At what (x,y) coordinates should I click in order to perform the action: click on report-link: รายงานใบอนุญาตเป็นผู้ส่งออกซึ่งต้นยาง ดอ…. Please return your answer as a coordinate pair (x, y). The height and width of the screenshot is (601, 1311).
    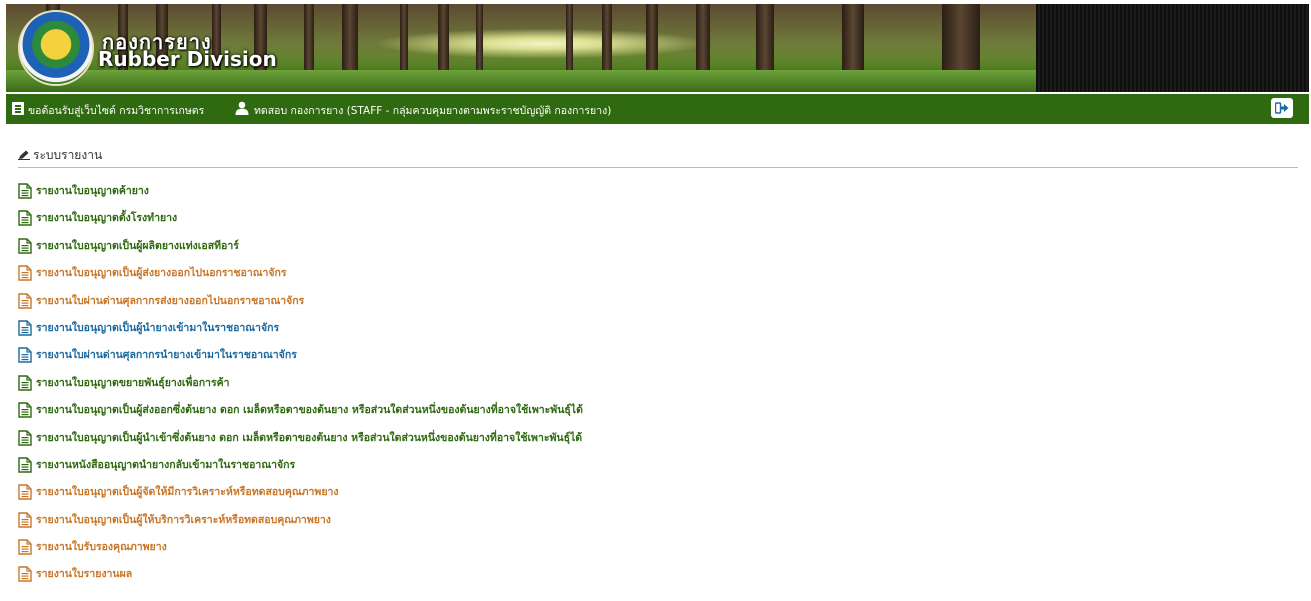
    Looking at the image, I should click on (300, 415).